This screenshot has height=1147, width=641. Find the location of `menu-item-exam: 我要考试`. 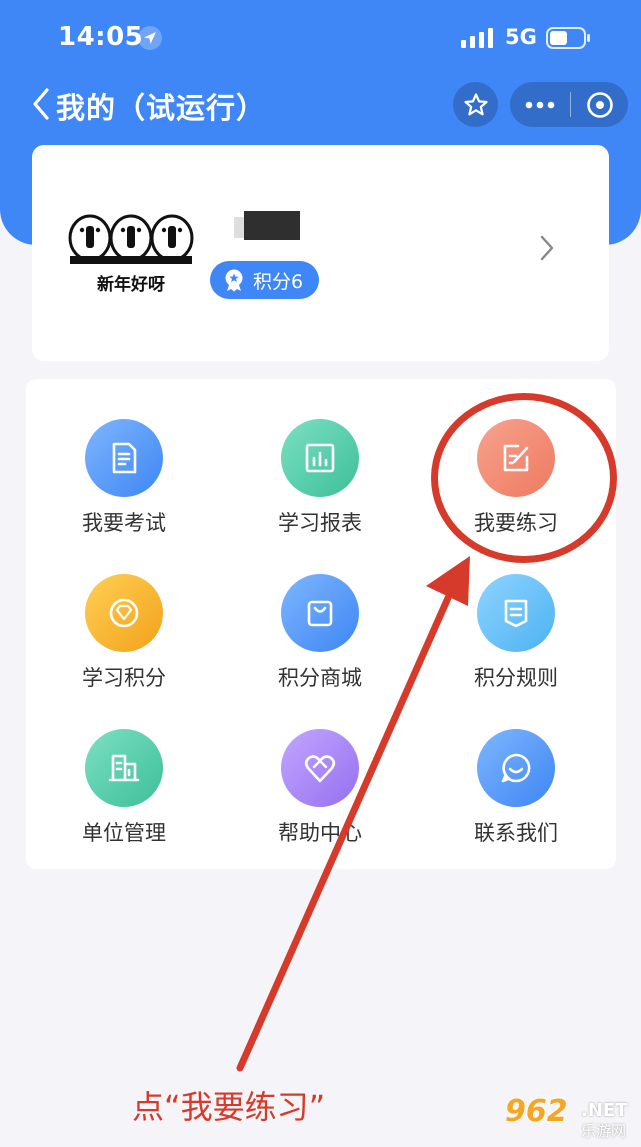

menu-item-exam: 我要考试 is located at coordinates (124, 494).